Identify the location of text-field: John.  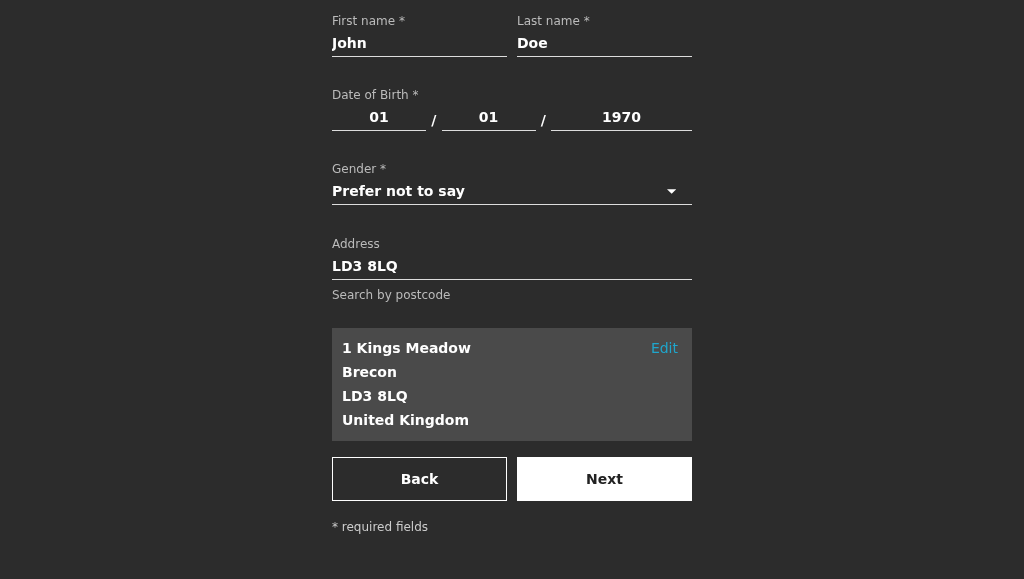
(419, 45).